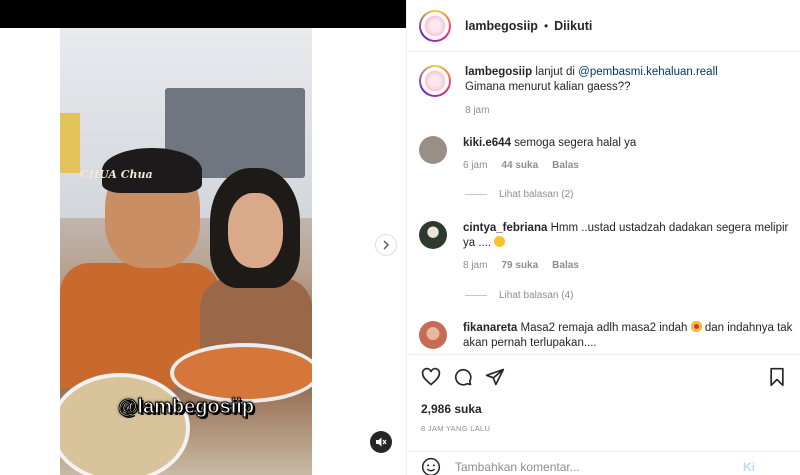 This screenshot has height=475, width=800. What do you see at coordinates (519, 265) in the screenshot?
I see `comment-likes: 79 suka` at bounding box center [519, 265].